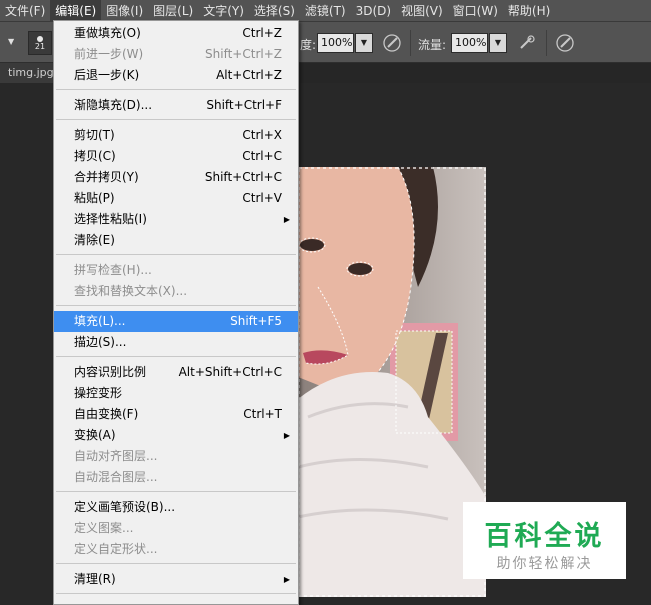 Image resolution: width=651 pixels, height=605 pixels. Describe the element at coordinates (244, 105) in the screenshot. I see `menu-item-shortcut: Shift+Ctrl+F` at that location.